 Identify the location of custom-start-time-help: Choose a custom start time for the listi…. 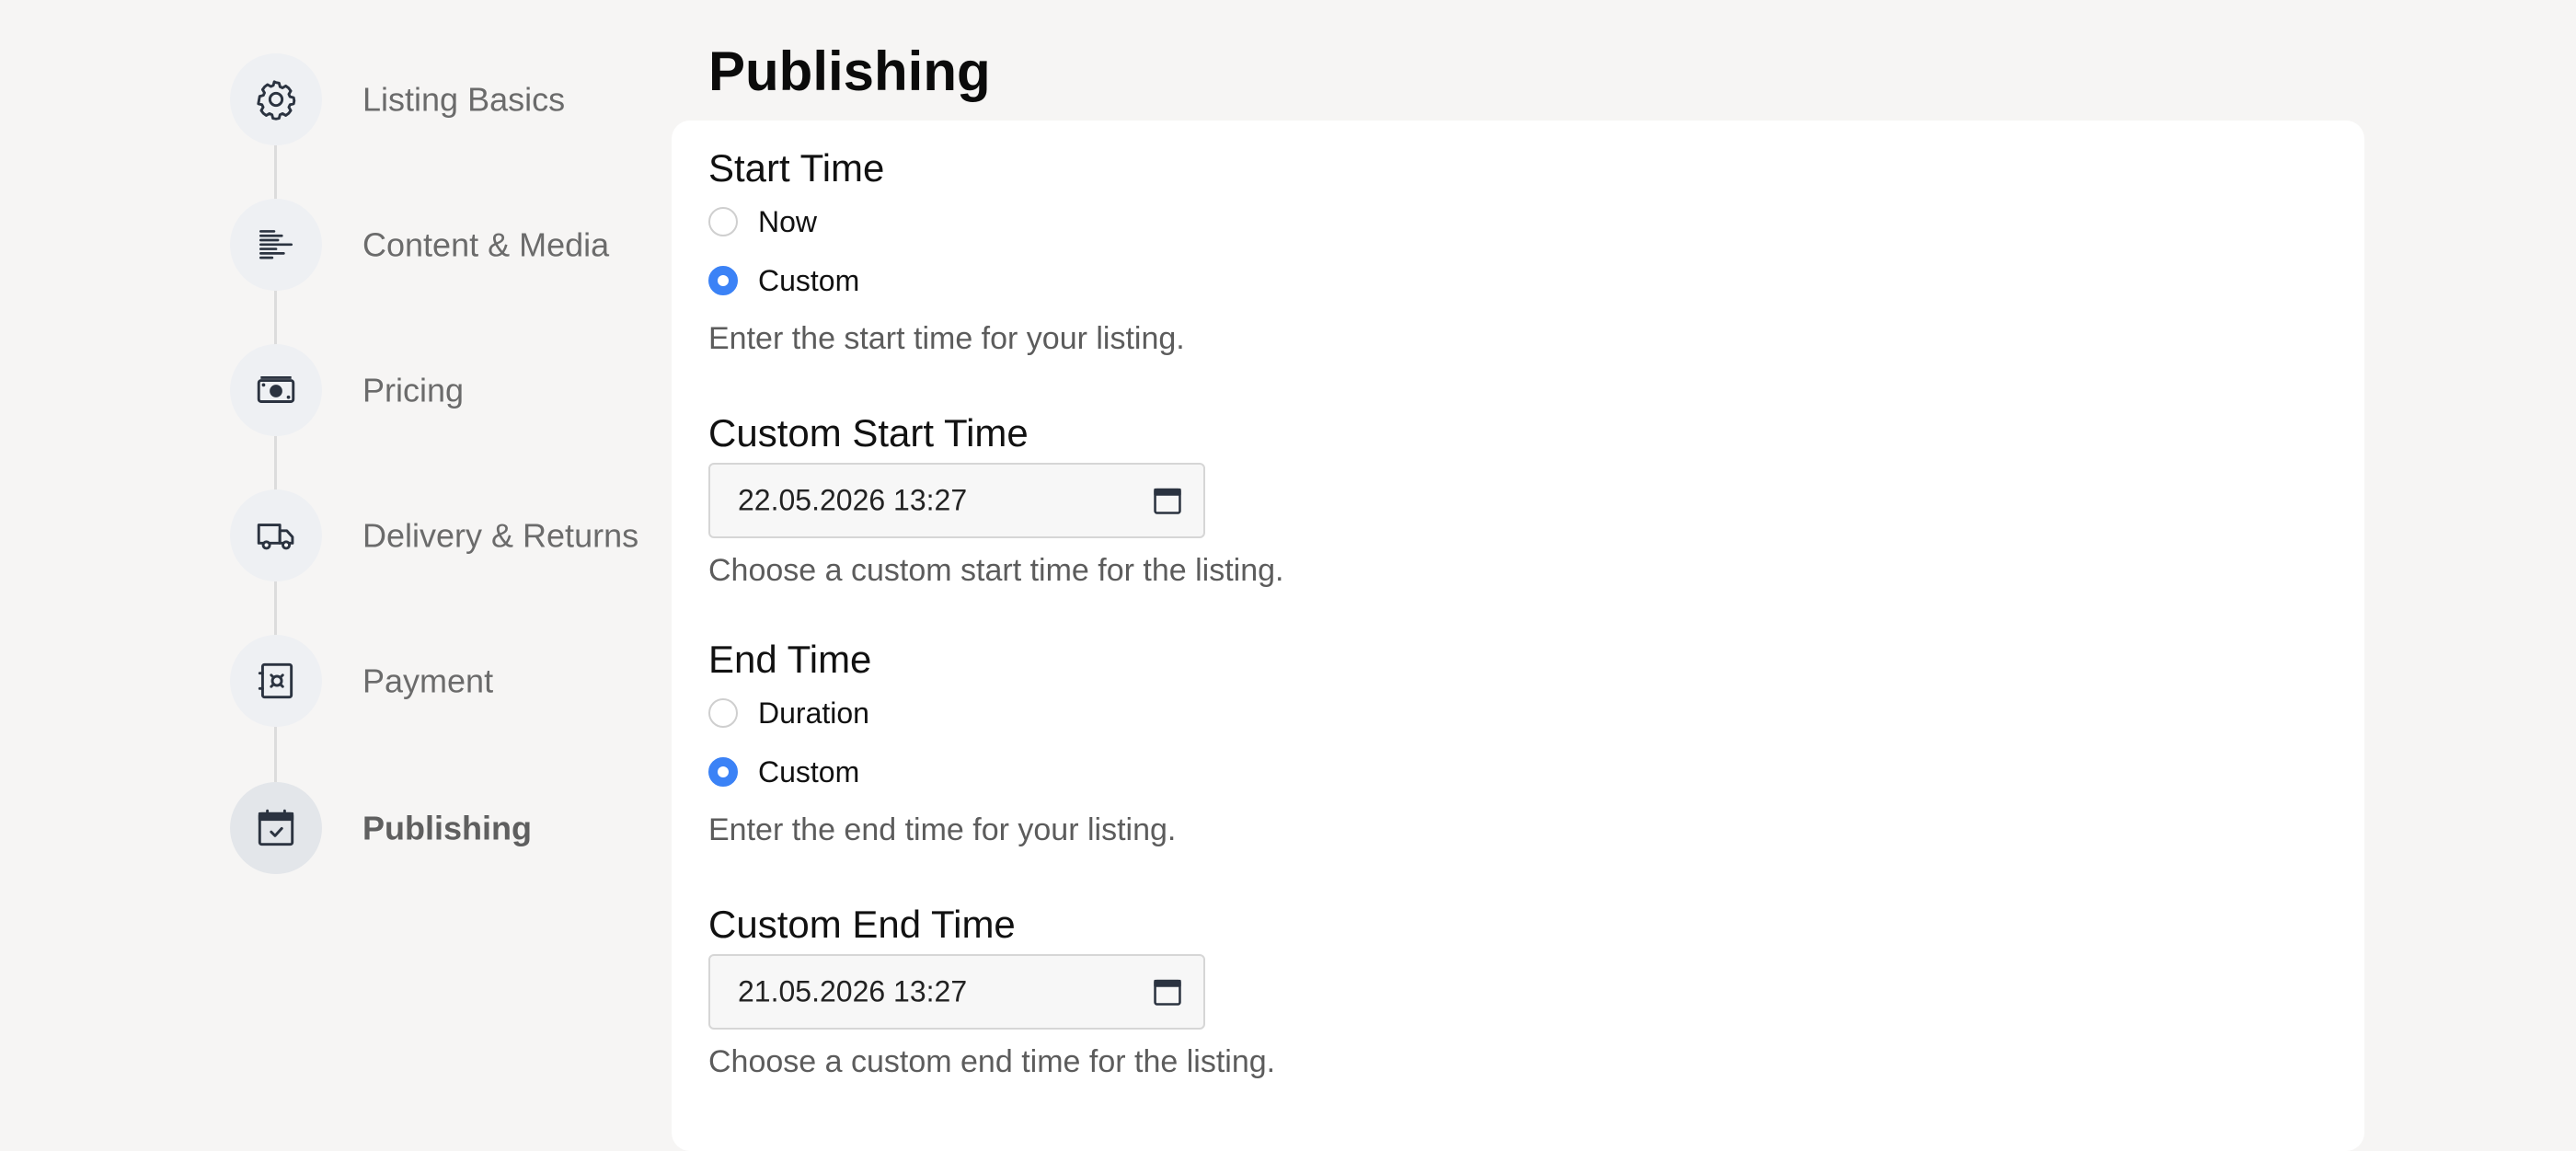
(996, 571).